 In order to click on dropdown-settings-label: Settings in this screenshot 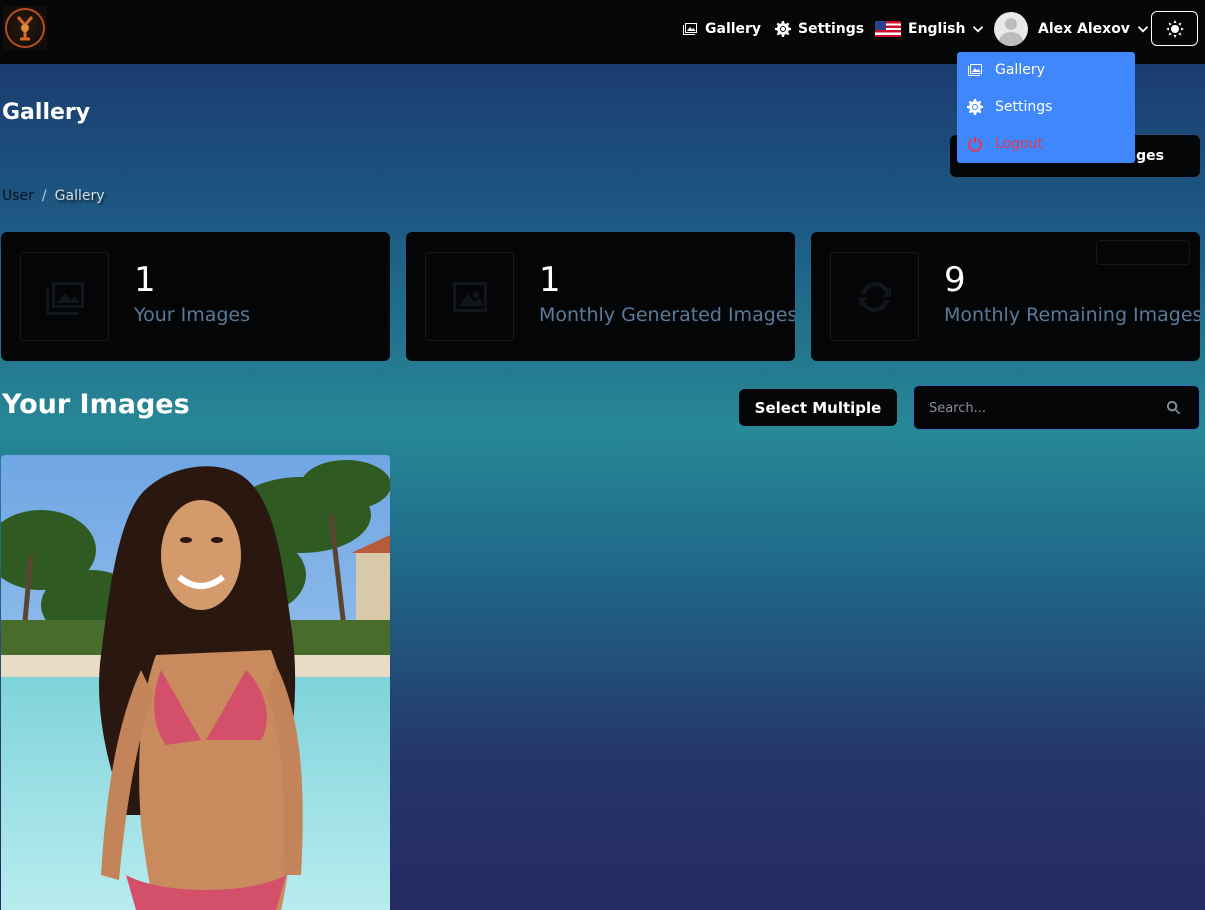, I will do `click(1024, 107)`.